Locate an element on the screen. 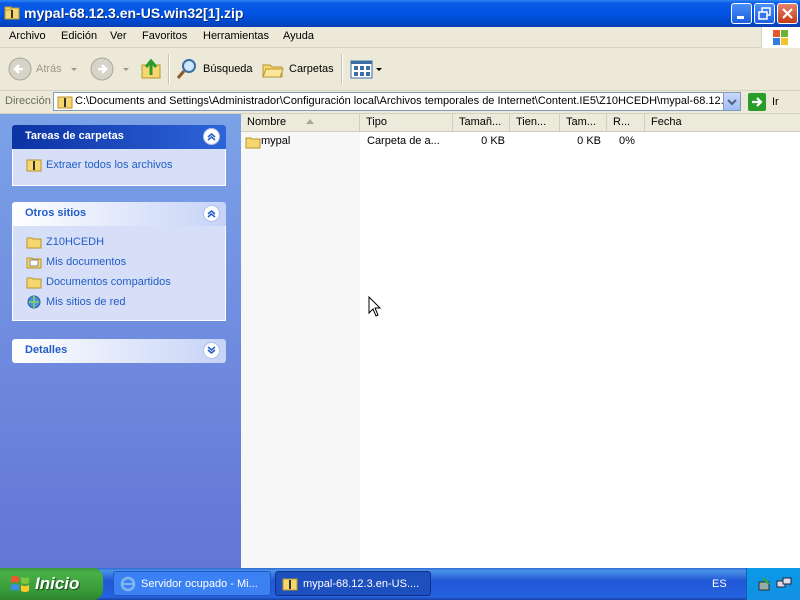 The height and width of the screenshot is (600, 800). place-link-shared-documents: Documentos compartidos is located at coordinates (119, 282).